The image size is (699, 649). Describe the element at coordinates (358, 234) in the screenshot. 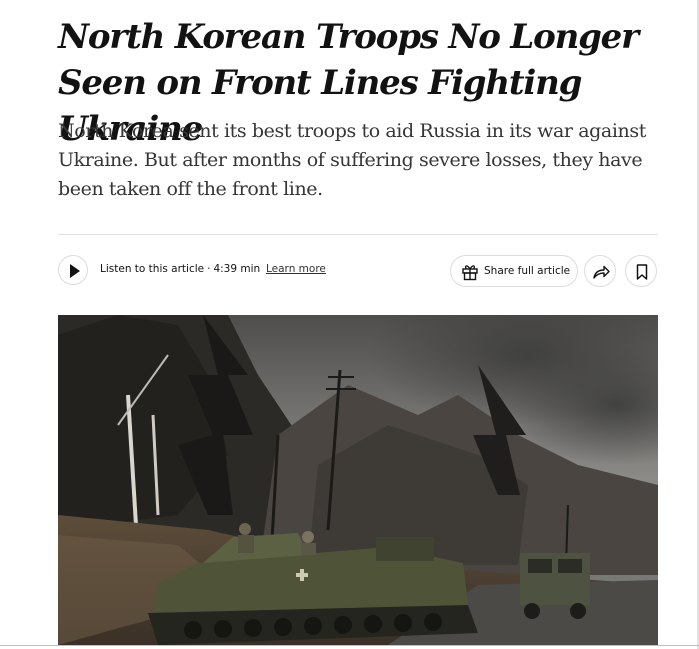

I see `header-divider` at that location.